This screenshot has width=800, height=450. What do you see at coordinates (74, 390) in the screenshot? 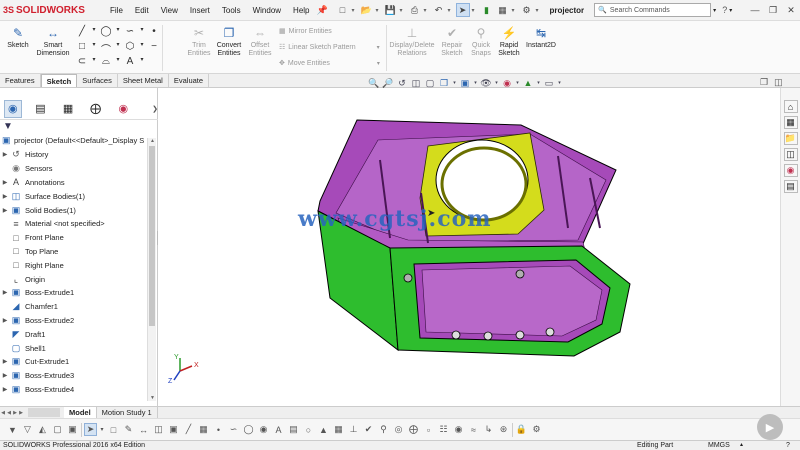
I see `tree-item: ▶ ▣ Boss-Extrude4` at bounding box center [74, 390].